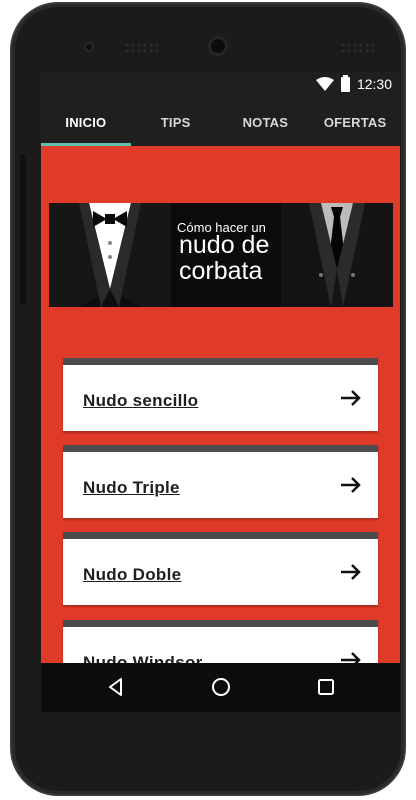 This screenshot has height=800, width=416. Describe the element at coordinates (358, 48) in the screenshot. I see `speaker-grille-right` at that location.